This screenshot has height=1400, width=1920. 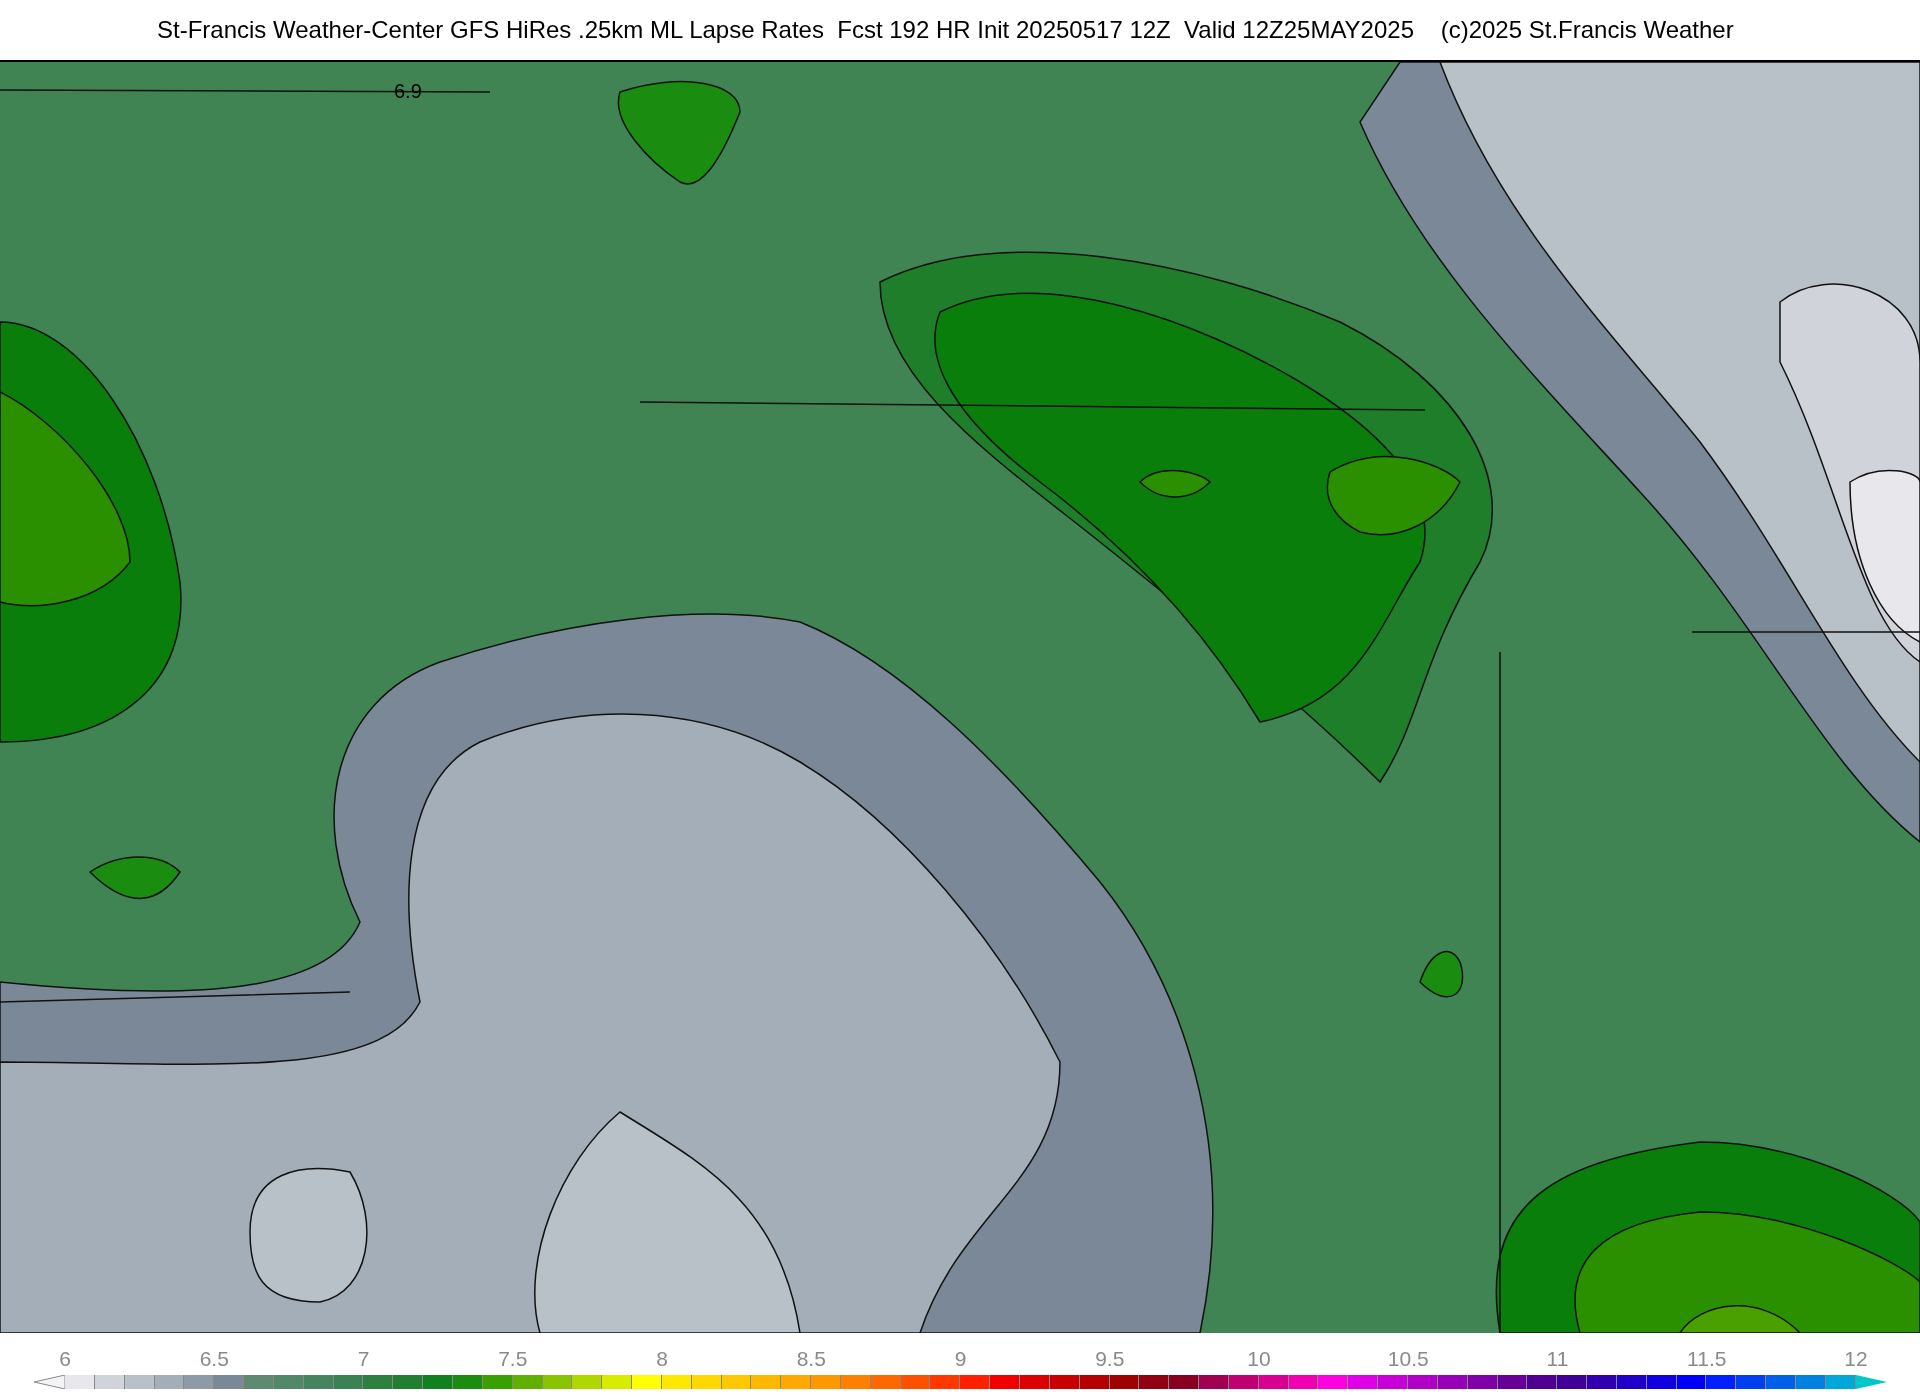 What do you see at coordinates (1707, 1359) in the screenshot?
I see `colorbar-tick-label: 11.5` at bounding box center [1707, 1359].